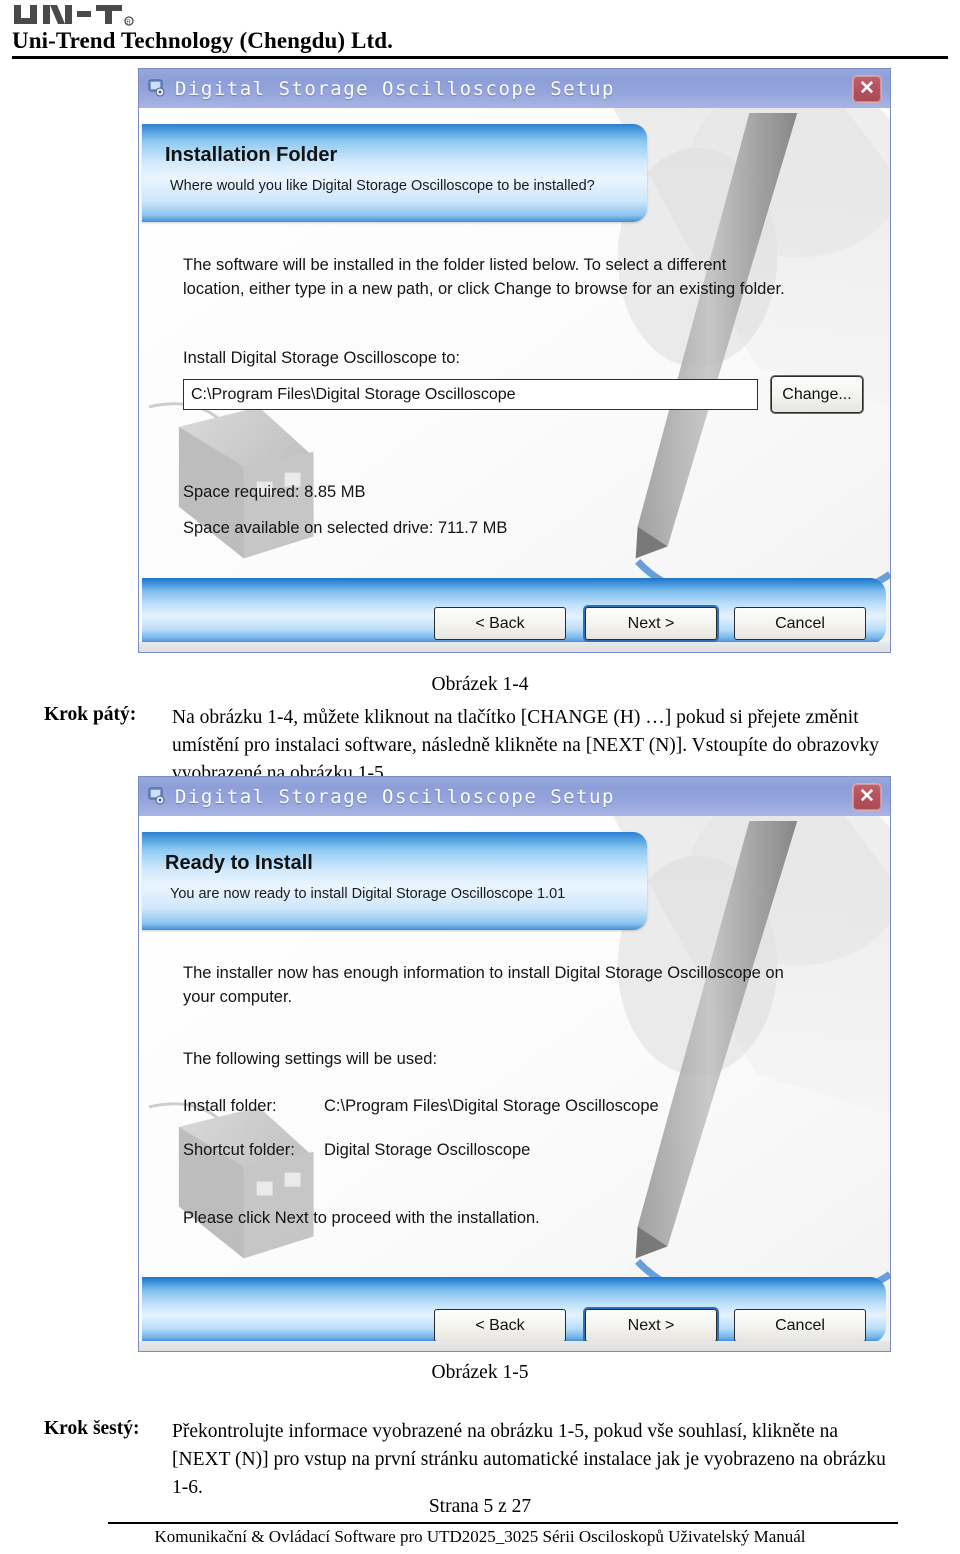 The height and width of the screenshot is (1554, 960). Describe the element at coordinates (395, 88) in the screenshot. I see `dialog1-title: Digital Storage Oscilloscope Setup` at that location.